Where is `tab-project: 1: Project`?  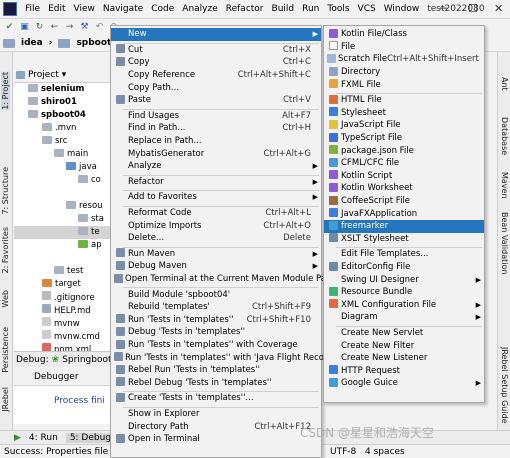
tab-project: 1: Project is located at coordinates (5, 91).